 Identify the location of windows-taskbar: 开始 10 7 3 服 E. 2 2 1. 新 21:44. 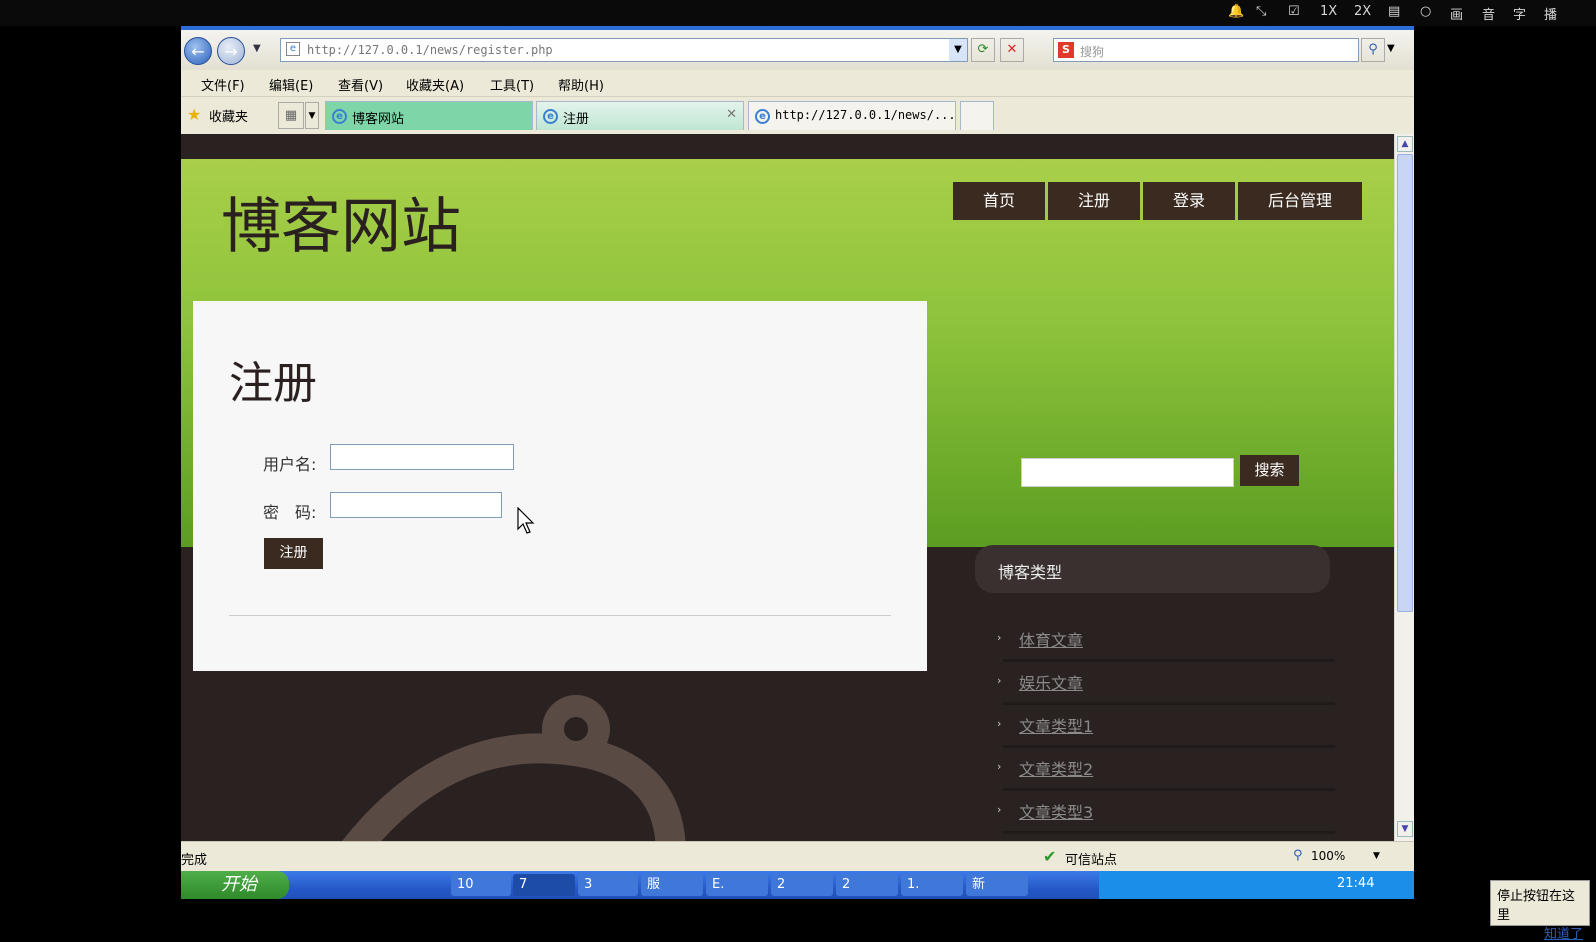
(797, 885).